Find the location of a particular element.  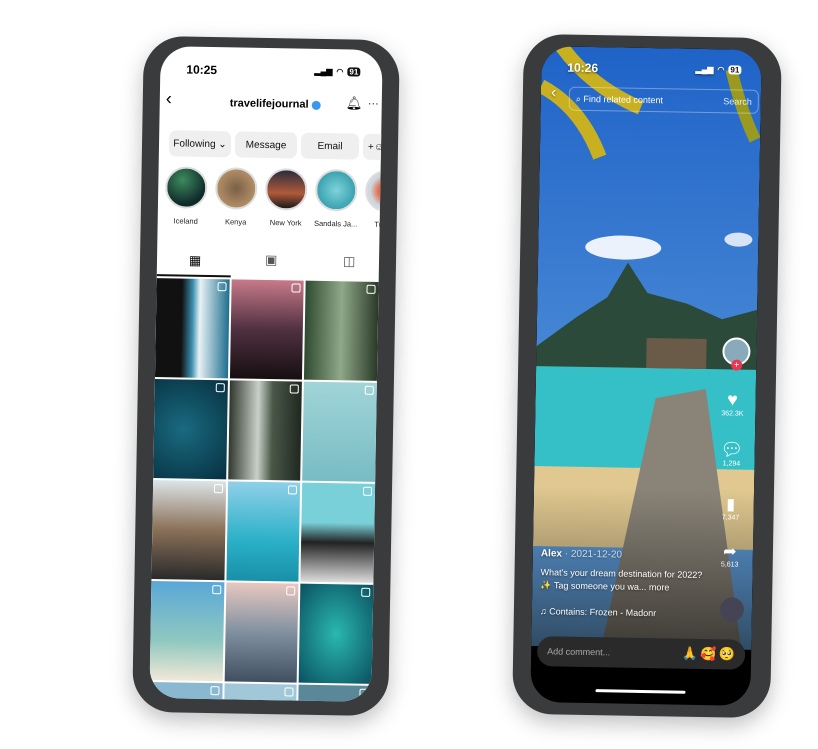

music-label: ♫ Contains: Frozen - Madonr is located at coordinates (598, 612).